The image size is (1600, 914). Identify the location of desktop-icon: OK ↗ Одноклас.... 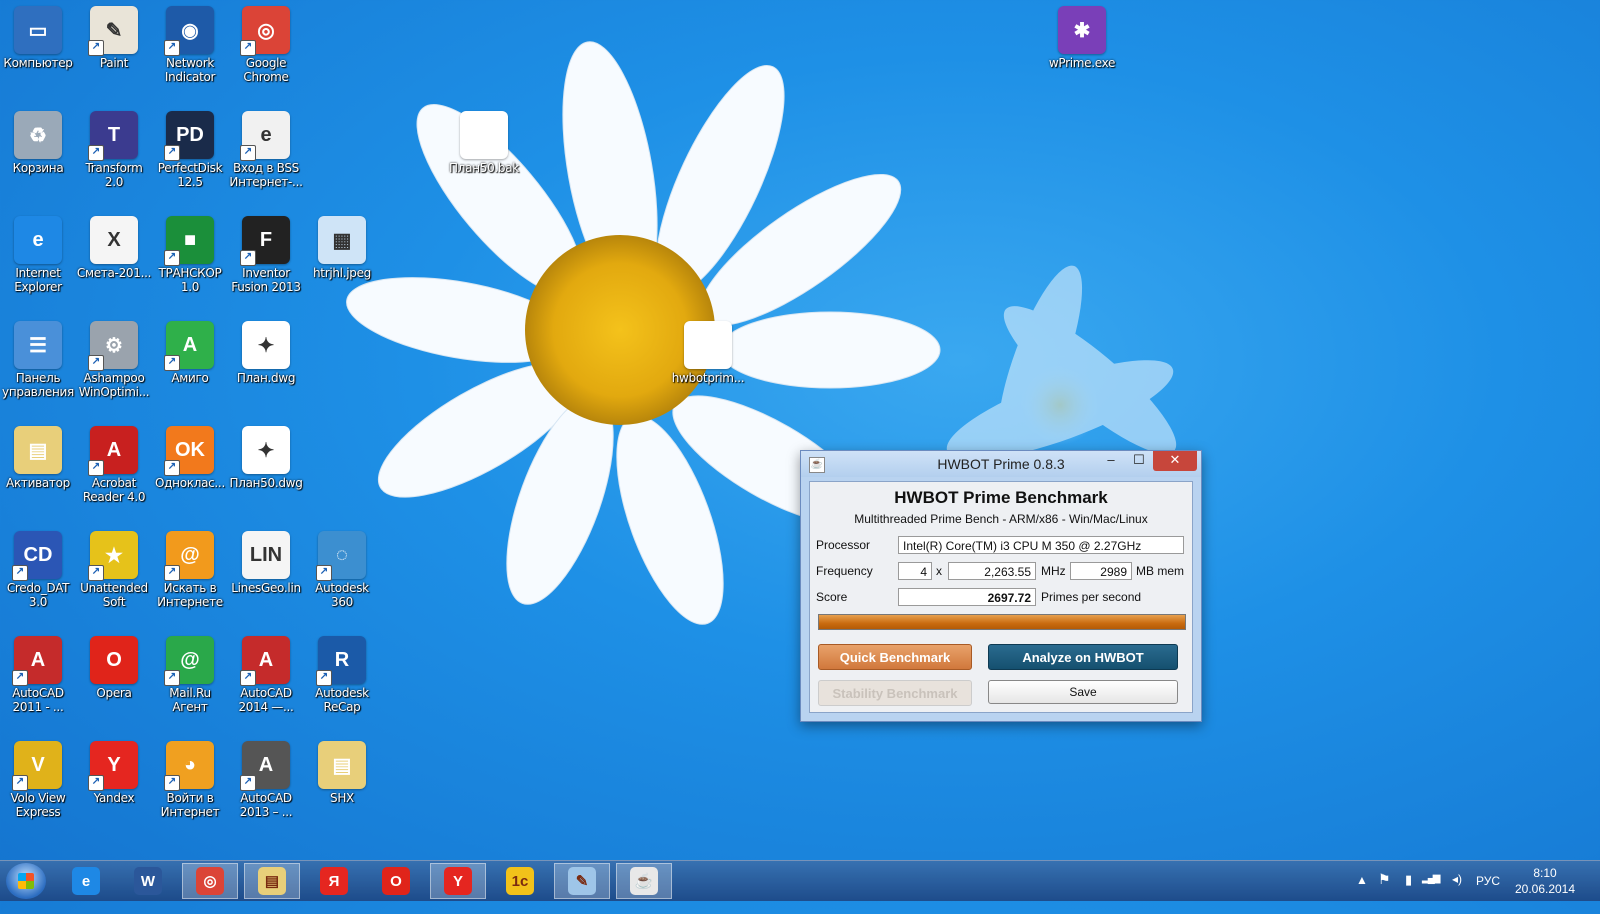
(190, 455).